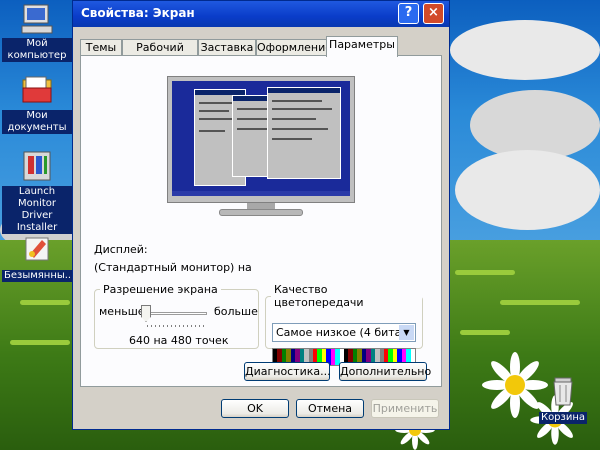 This screenshot has height=450, width=600. I want to click on slider-more-label: больше, so click(236, 311).